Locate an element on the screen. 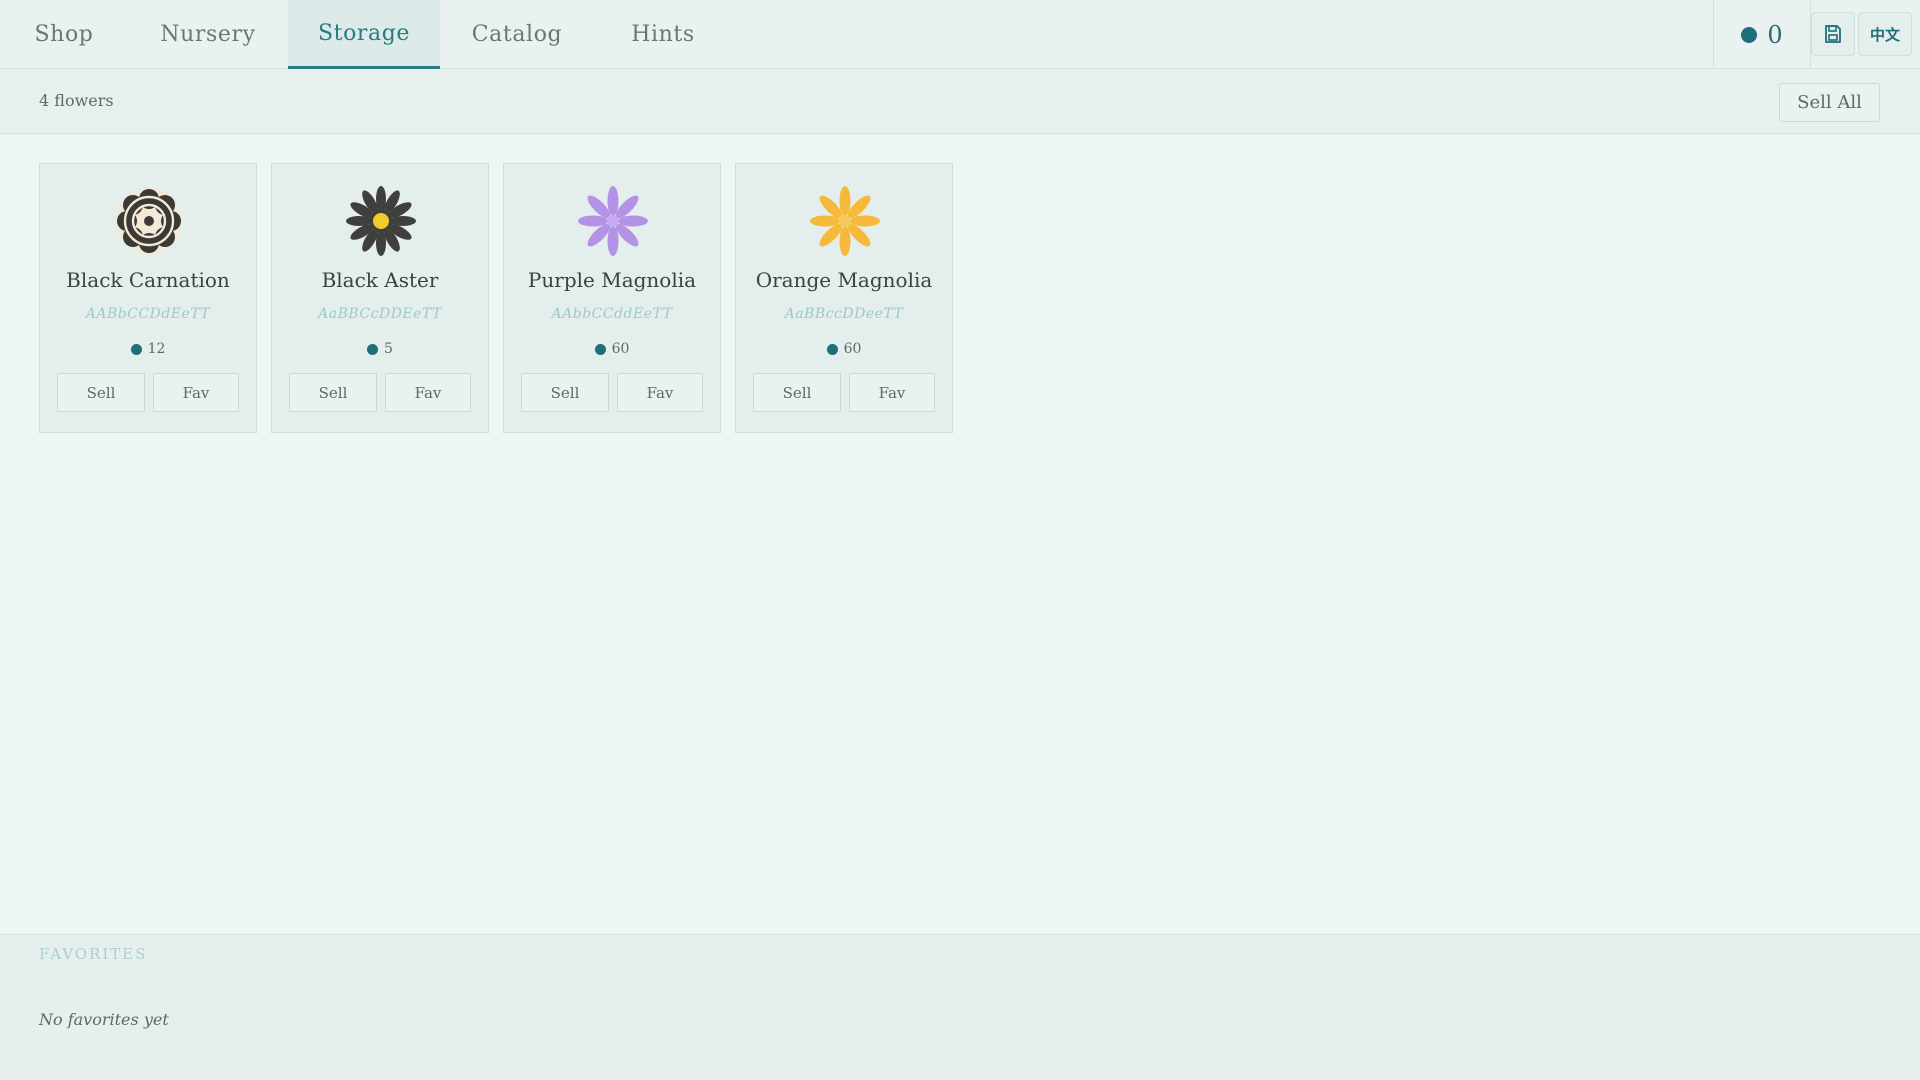 The height and width of the screenshot is (1080, 1920). flower-price: 12 is located at coordinates (148, 349).